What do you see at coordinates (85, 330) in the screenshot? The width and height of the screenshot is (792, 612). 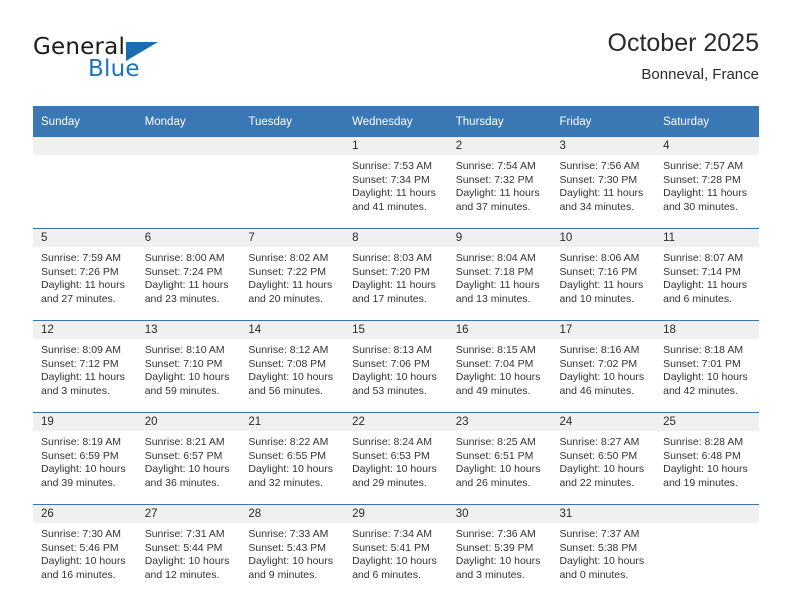 I see `day-number: 12` at bounding box center [85, 330].